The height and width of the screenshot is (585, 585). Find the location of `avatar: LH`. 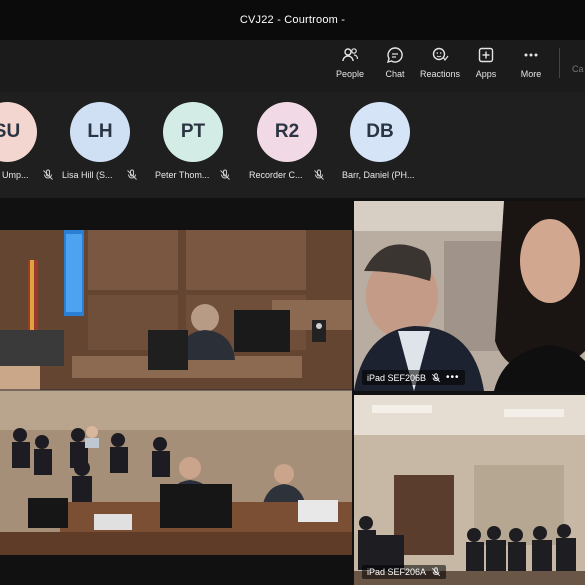

avatar: LH is located at coordinates (100, 132).